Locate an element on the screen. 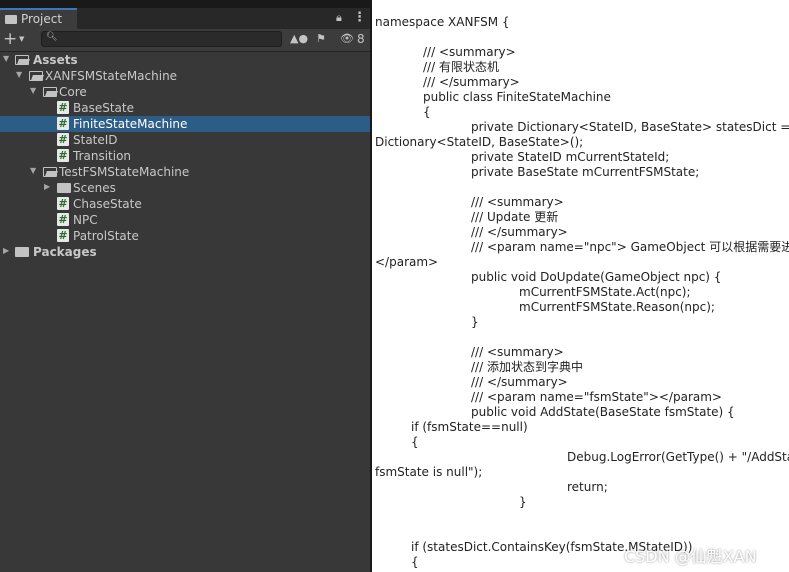 This screenshot has height=572, width=789. search-input: 🔍︎ is located at coordinates (161, 39).